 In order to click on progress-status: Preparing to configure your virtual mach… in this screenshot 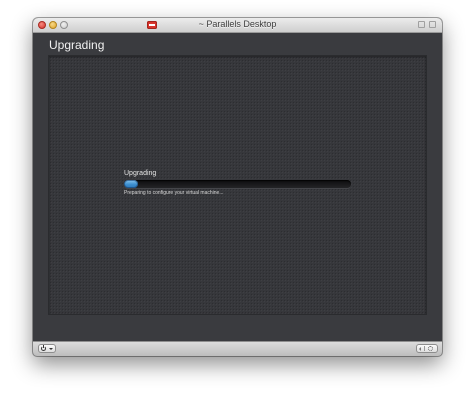, I will do `click(174, 193)`.